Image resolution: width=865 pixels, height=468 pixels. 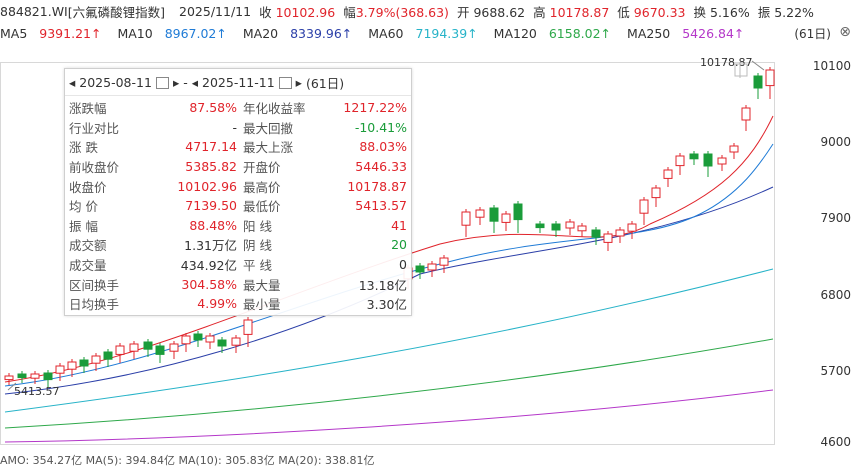 What do you see at coordinates (382, 285) in the screenshot?
I see `stat-value: 13.18亿` at bounding box center [382, 285].